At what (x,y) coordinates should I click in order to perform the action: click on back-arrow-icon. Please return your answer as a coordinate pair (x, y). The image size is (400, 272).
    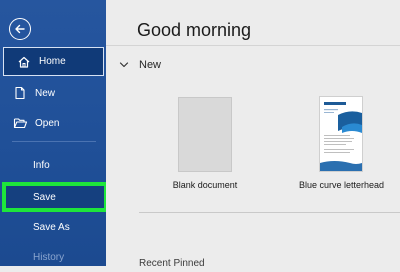
    Looking at the image, I should click on (20, 29).